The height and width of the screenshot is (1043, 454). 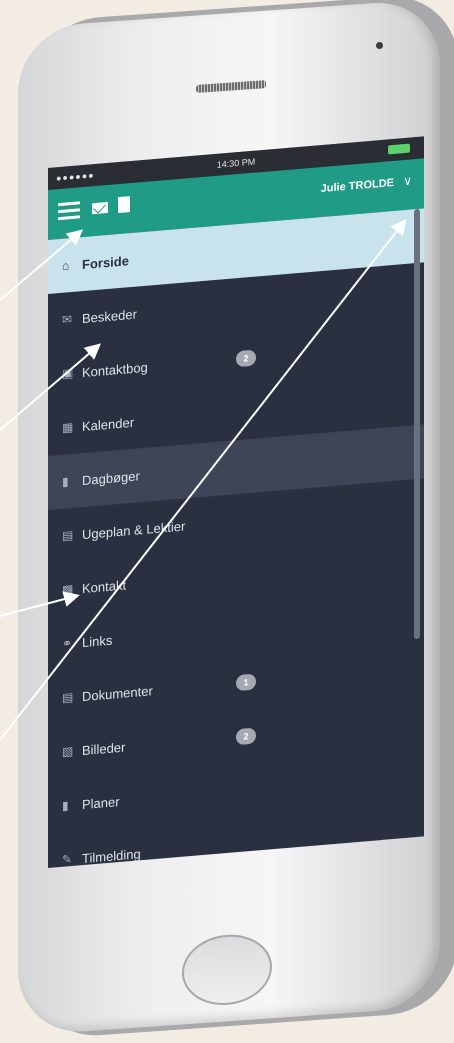 What do you see at coordinates (109, 316) in the screenshot?
I see `menu-item-label: Beskeder` at bounding box center [109, 316].